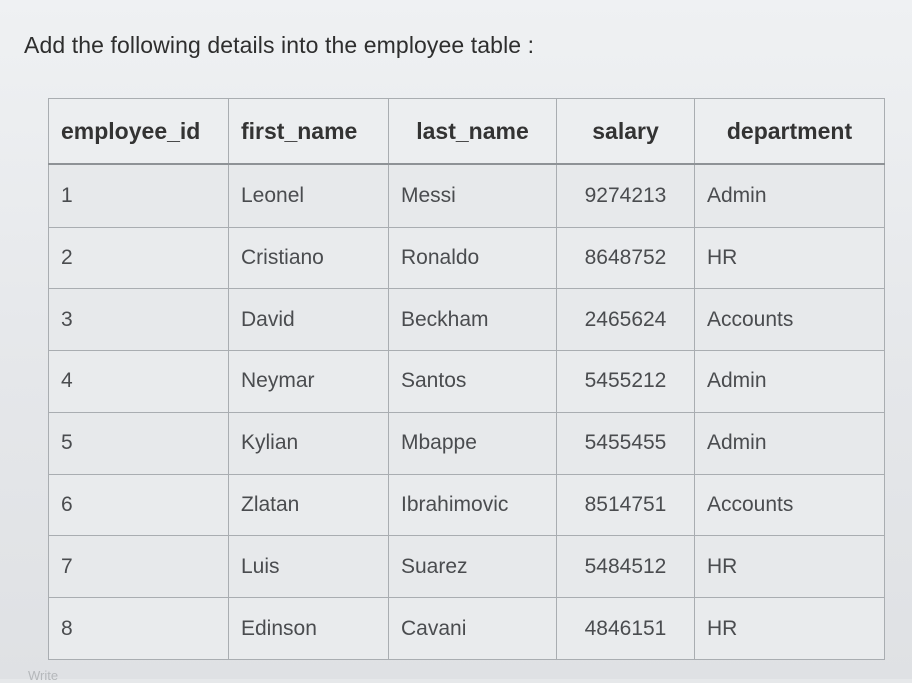 The height and width of the screenshot is (683, 912). I want to click on table-row: 6 Zlatan Ibrahimovic 8514751 Accounts, so click(466, 505).